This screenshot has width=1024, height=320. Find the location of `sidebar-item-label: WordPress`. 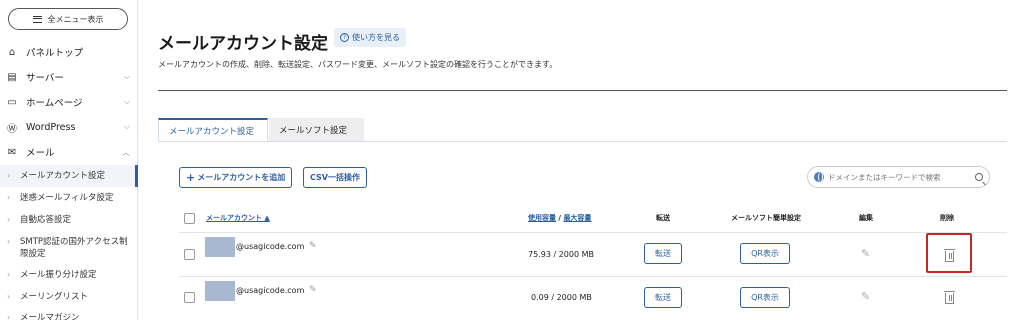

sidebar-item-label: WordPress is located at coordinates (51, 127).